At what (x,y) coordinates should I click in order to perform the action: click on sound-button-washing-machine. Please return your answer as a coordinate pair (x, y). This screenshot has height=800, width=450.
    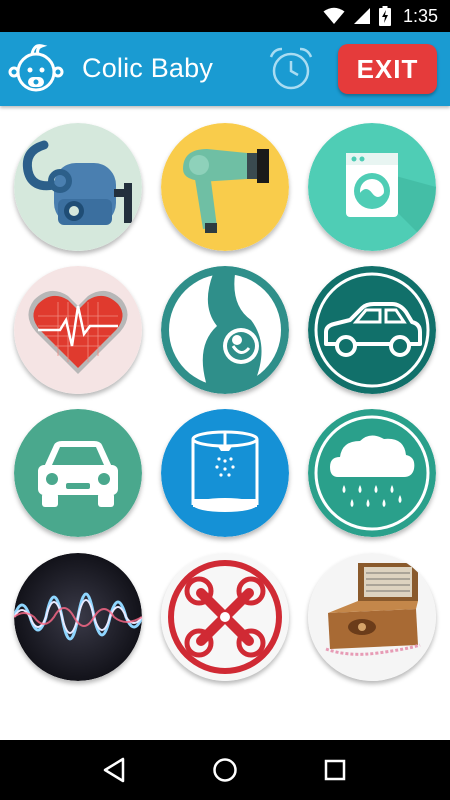
    Looking at the image, I should click on (372, 187).